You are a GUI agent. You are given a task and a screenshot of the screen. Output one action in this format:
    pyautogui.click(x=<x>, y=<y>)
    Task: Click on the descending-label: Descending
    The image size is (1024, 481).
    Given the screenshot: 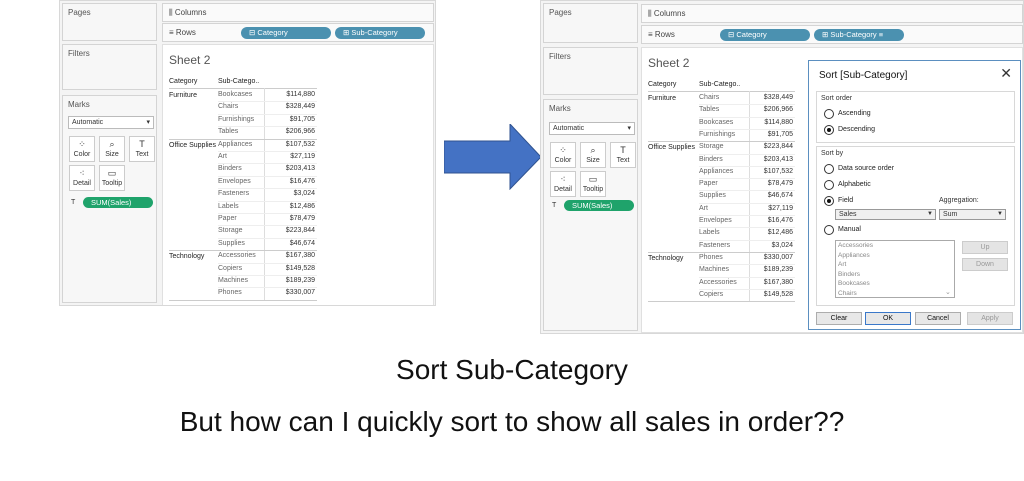 What is the action you would take?
    pyautogui.click(x=856, y=129)
    